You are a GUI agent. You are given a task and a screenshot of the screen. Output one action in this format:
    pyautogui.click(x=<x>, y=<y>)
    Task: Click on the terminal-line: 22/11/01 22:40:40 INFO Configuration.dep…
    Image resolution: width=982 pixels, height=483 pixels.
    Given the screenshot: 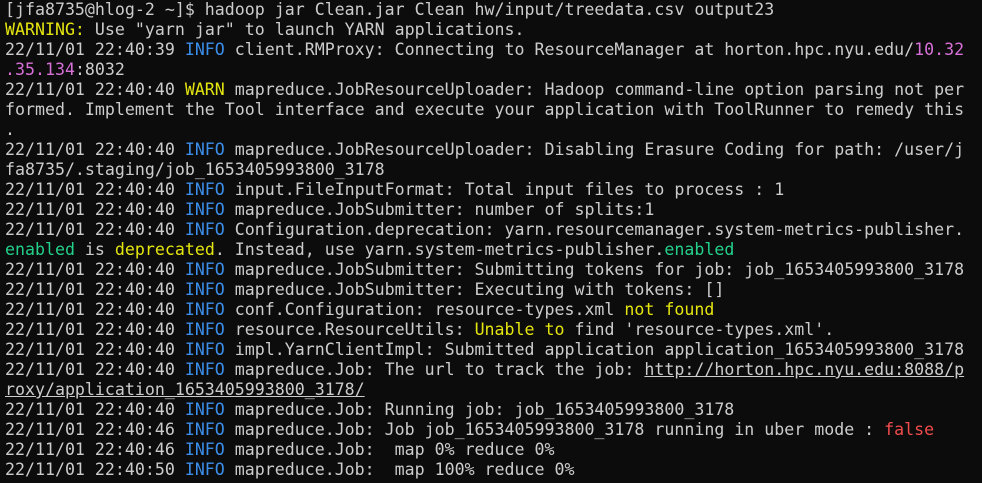 What is the action you would take?
    pyautogui.click(x=493, y=230)
    